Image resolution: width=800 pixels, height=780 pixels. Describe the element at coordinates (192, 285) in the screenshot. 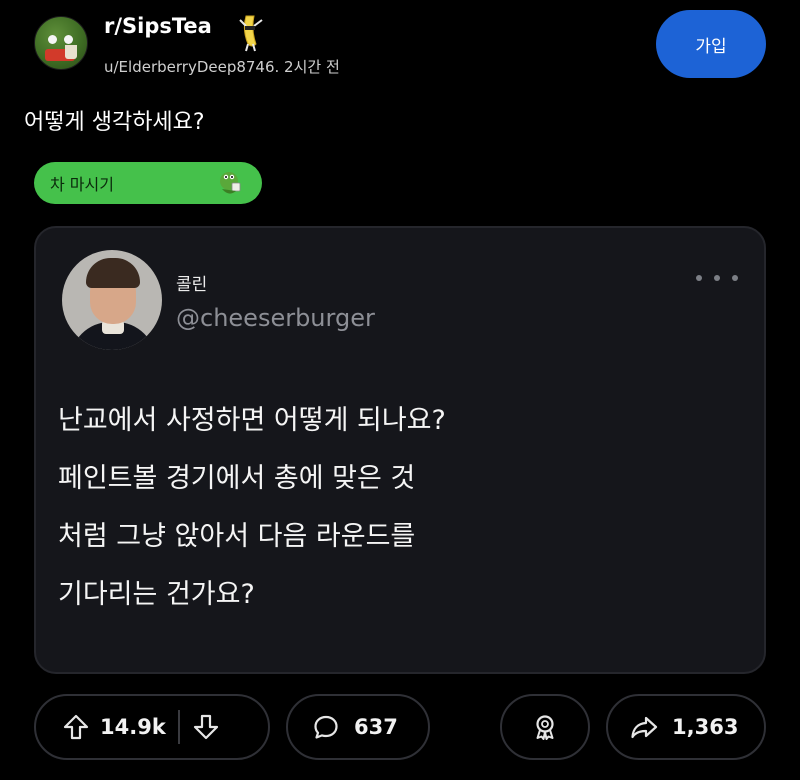

I see `tweet-author-name: 콜린` at that location.